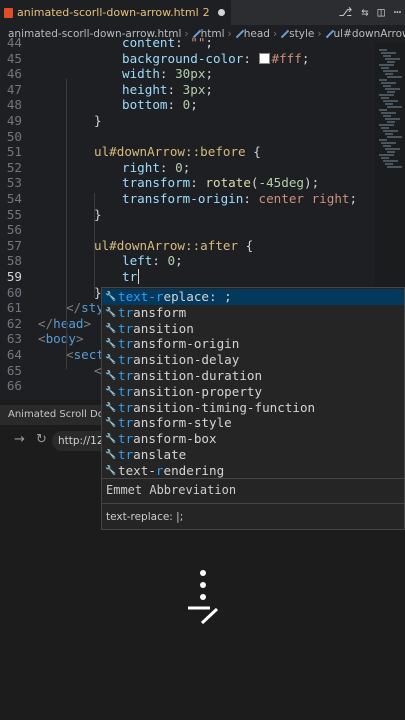  What do you see at coordinates (156, 183) in the screenshot?
I see `code-token: transform` at bounding box center [156, 183].